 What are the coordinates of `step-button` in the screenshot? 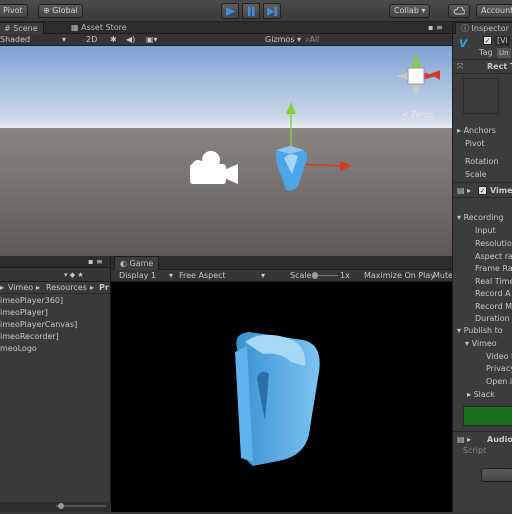 It's located at (272, 11).